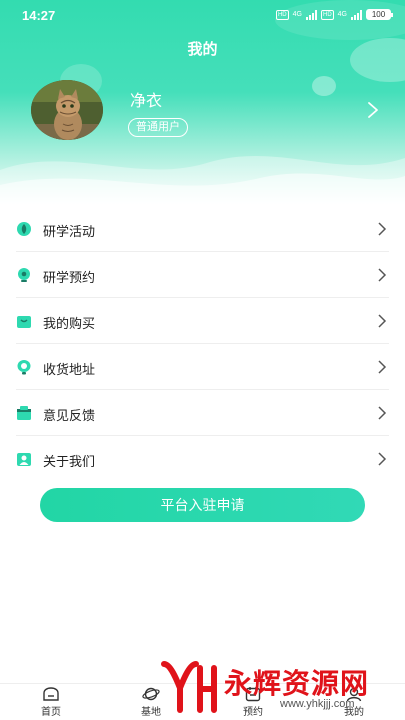  Describe the element at coordinates (69, 231) in the screenshot. I see `menu-item-label: 研学活动` at that location.